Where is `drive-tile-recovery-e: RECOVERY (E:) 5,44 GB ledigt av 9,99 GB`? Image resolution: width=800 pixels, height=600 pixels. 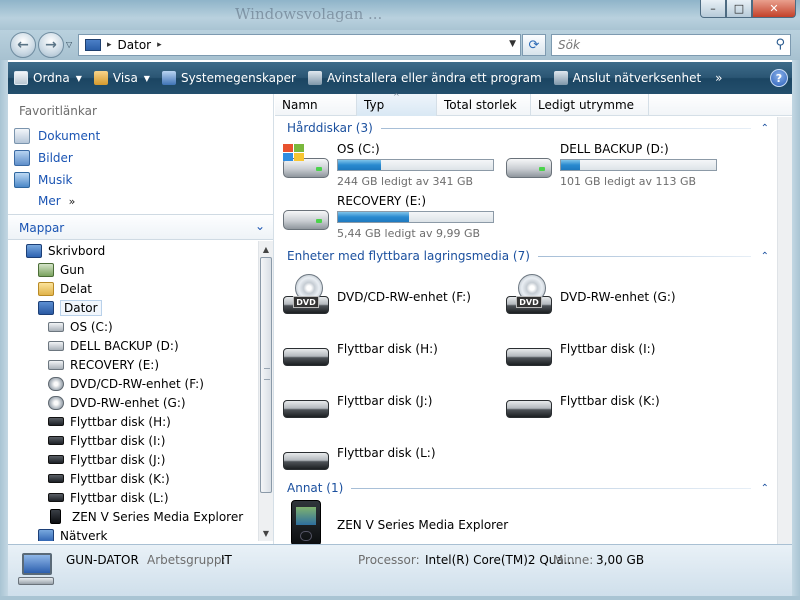 drive-tile-recovery-e: RECOVERY (E:) 5,44 GB ledigt av 9,99 GB is located at coordinates (384, 218).